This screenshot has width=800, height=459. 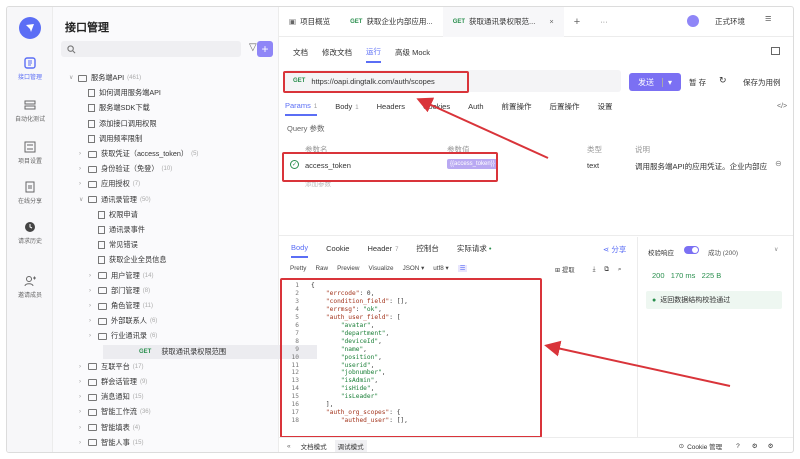 I want to click on more-tabs-icon: ···, so click(x=604, y=22).